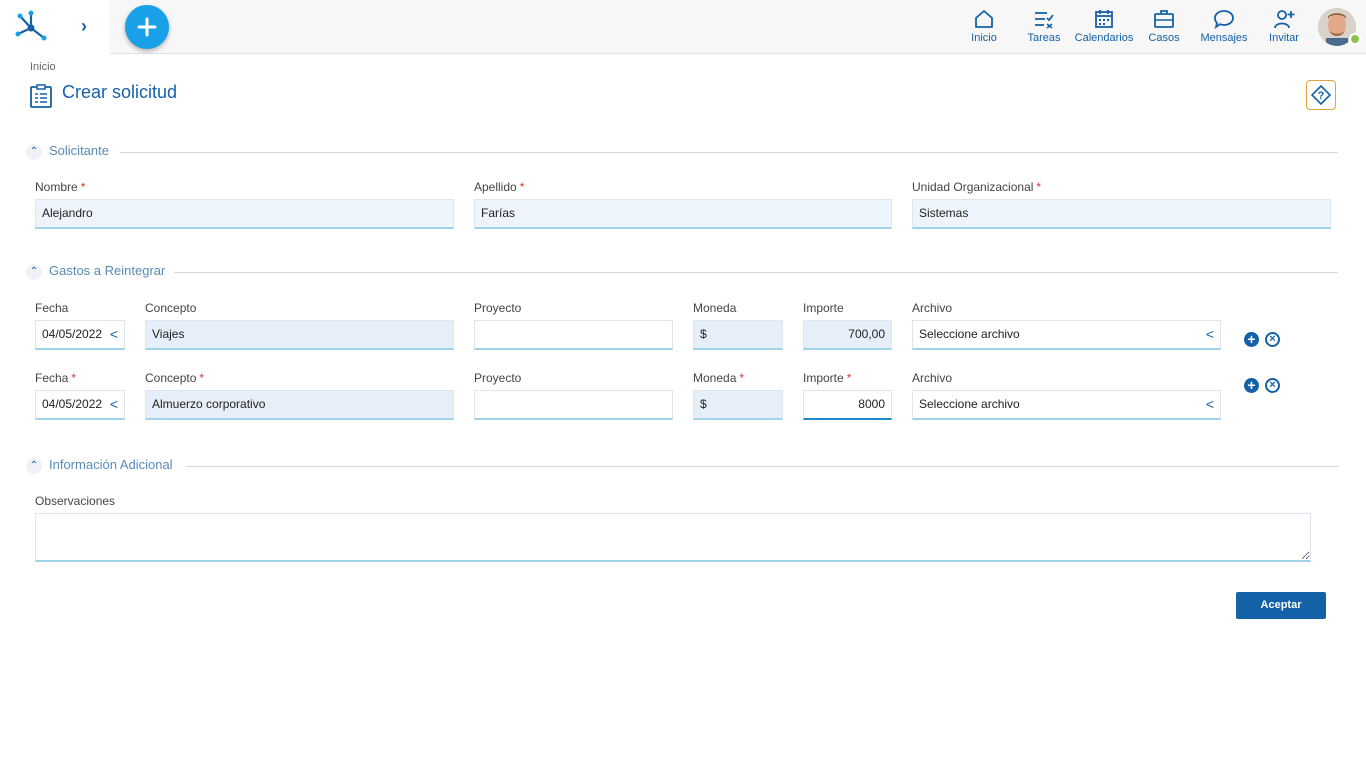  Describe the element at coordinates (111, 464) in the screenshot. I see `section-title: Información Adicional` at that location.